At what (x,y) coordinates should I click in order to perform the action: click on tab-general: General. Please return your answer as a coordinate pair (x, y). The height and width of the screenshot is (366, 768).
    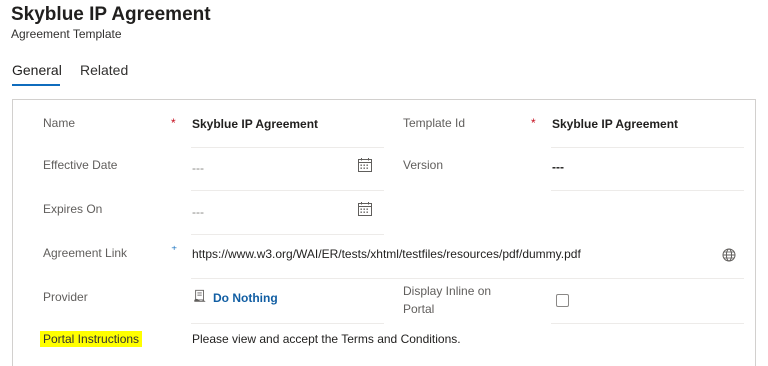
    Looking at the image, I should click on (37, 70).